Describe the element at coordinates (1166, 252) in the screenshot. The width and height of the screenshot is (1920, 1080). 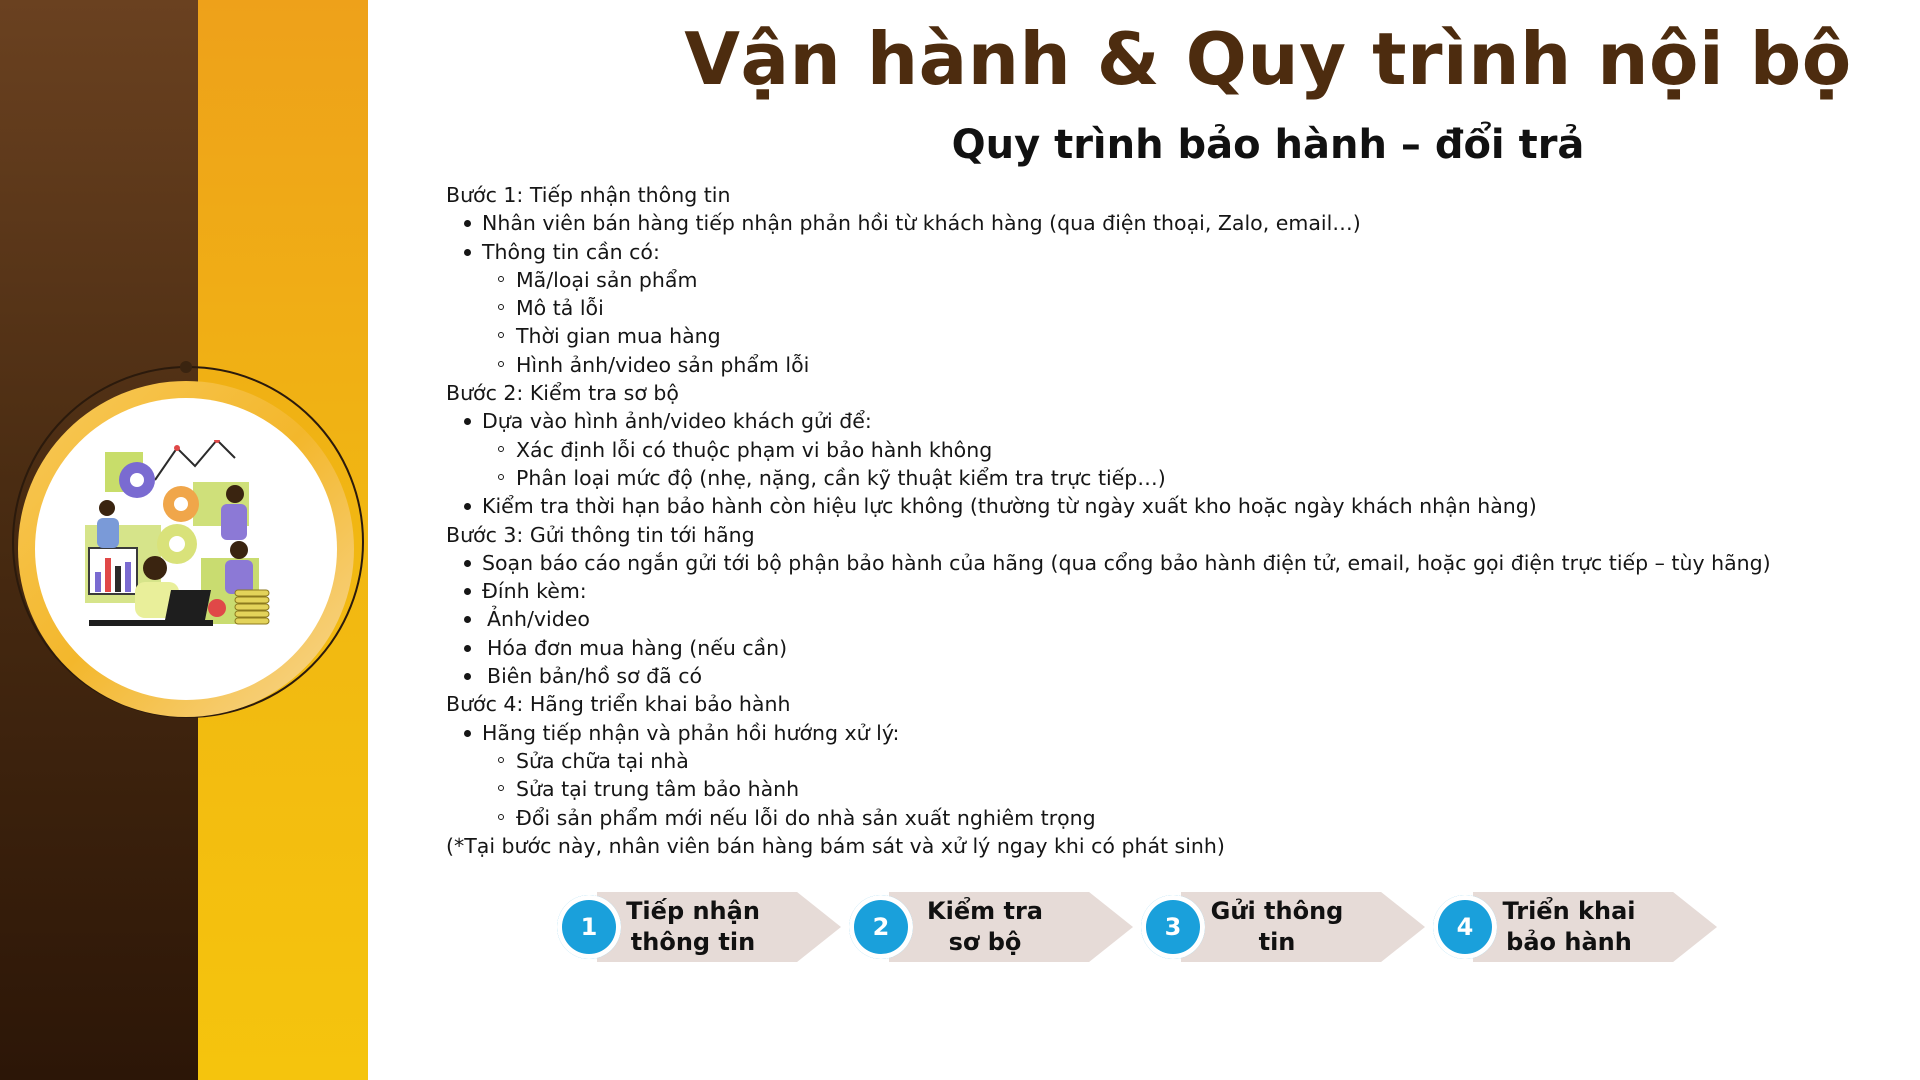
I see `bullet-item: Thông tin cần có:` at that location.